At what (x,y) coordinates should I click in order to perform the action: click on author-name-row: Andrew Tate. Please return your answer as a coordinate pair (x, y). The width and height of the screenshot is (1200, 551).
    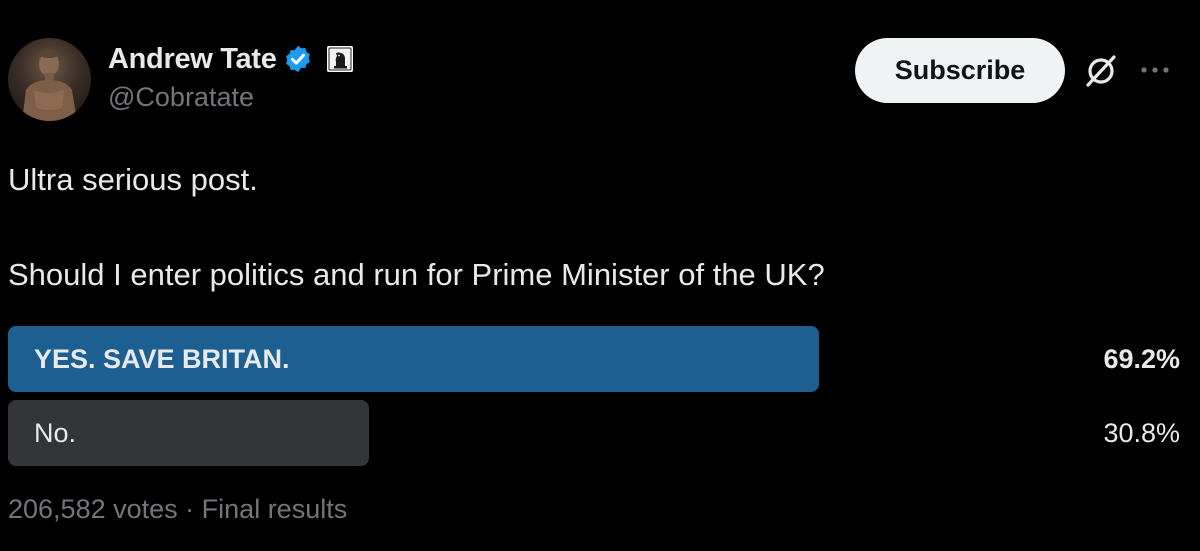
    Looking at the image, I should click on (231, 59).